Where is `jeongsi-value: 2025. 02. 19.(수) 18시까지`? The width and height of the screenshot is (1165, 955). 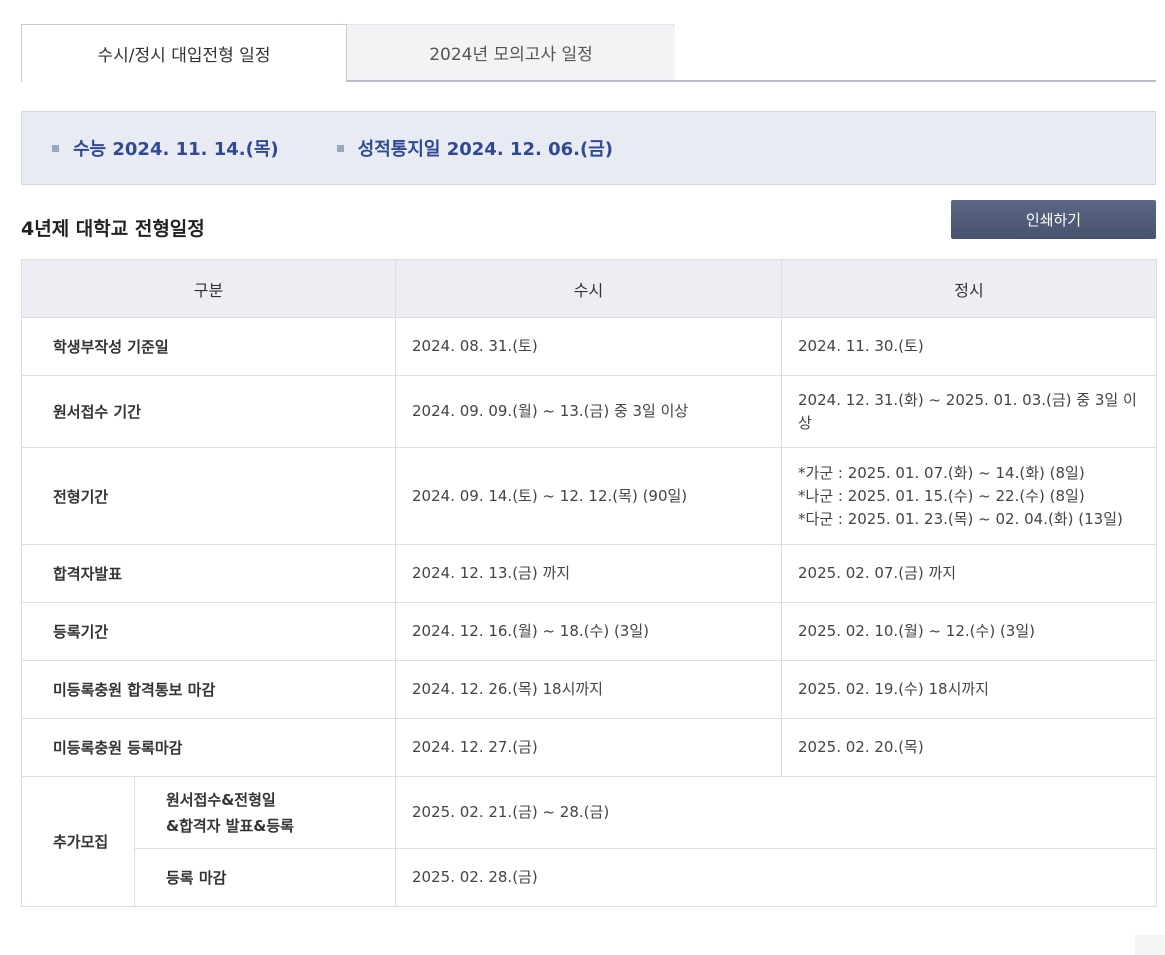
jeongsi-value: 2025. 02. 19.(수) 18시까지 is located at coordinates (969, 689).